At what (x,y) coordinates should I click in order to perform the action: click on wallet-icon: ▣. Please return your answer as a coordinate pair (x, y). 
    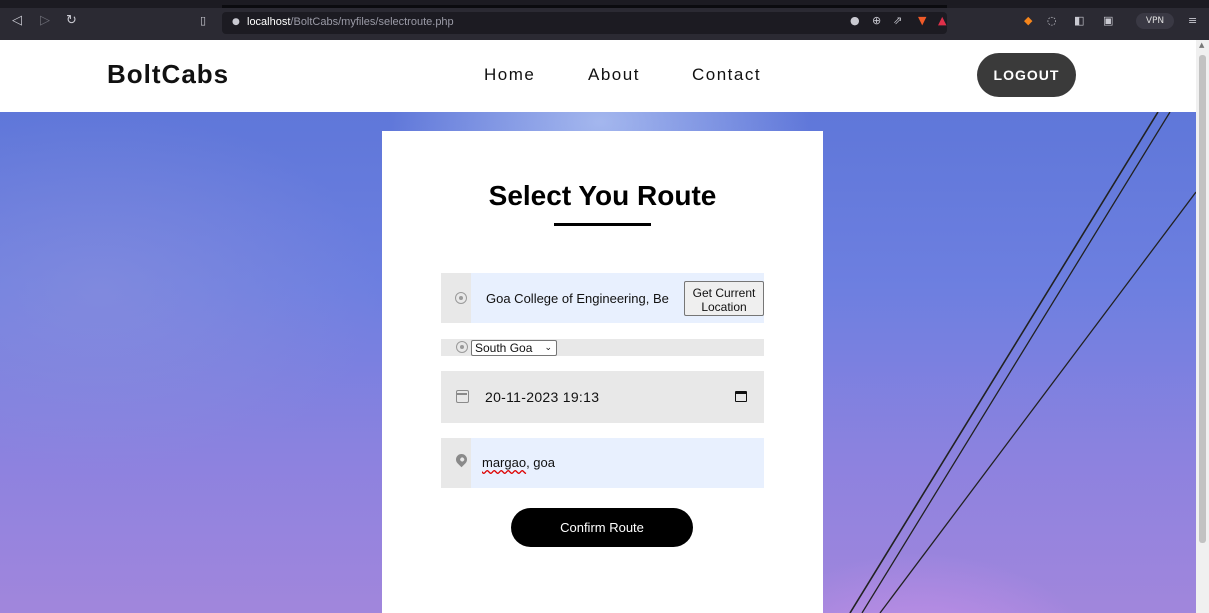
    Looking at the image, I should click on (1108, 21).